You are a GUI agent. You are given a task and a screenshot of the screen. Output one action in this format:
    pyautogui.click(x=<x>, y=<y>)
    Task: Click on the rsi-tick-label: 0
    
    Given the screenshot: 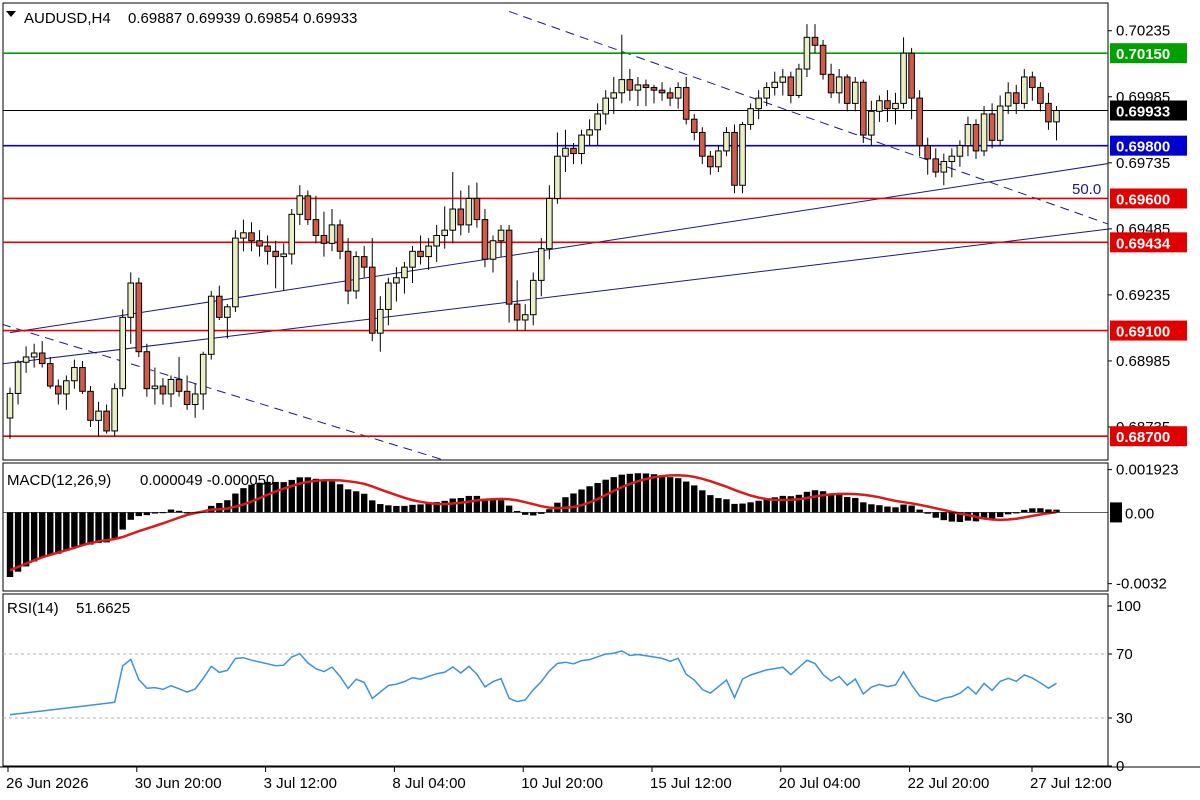 What is the action you would take?
    pyautogui.click(x=1120, y=766)
    